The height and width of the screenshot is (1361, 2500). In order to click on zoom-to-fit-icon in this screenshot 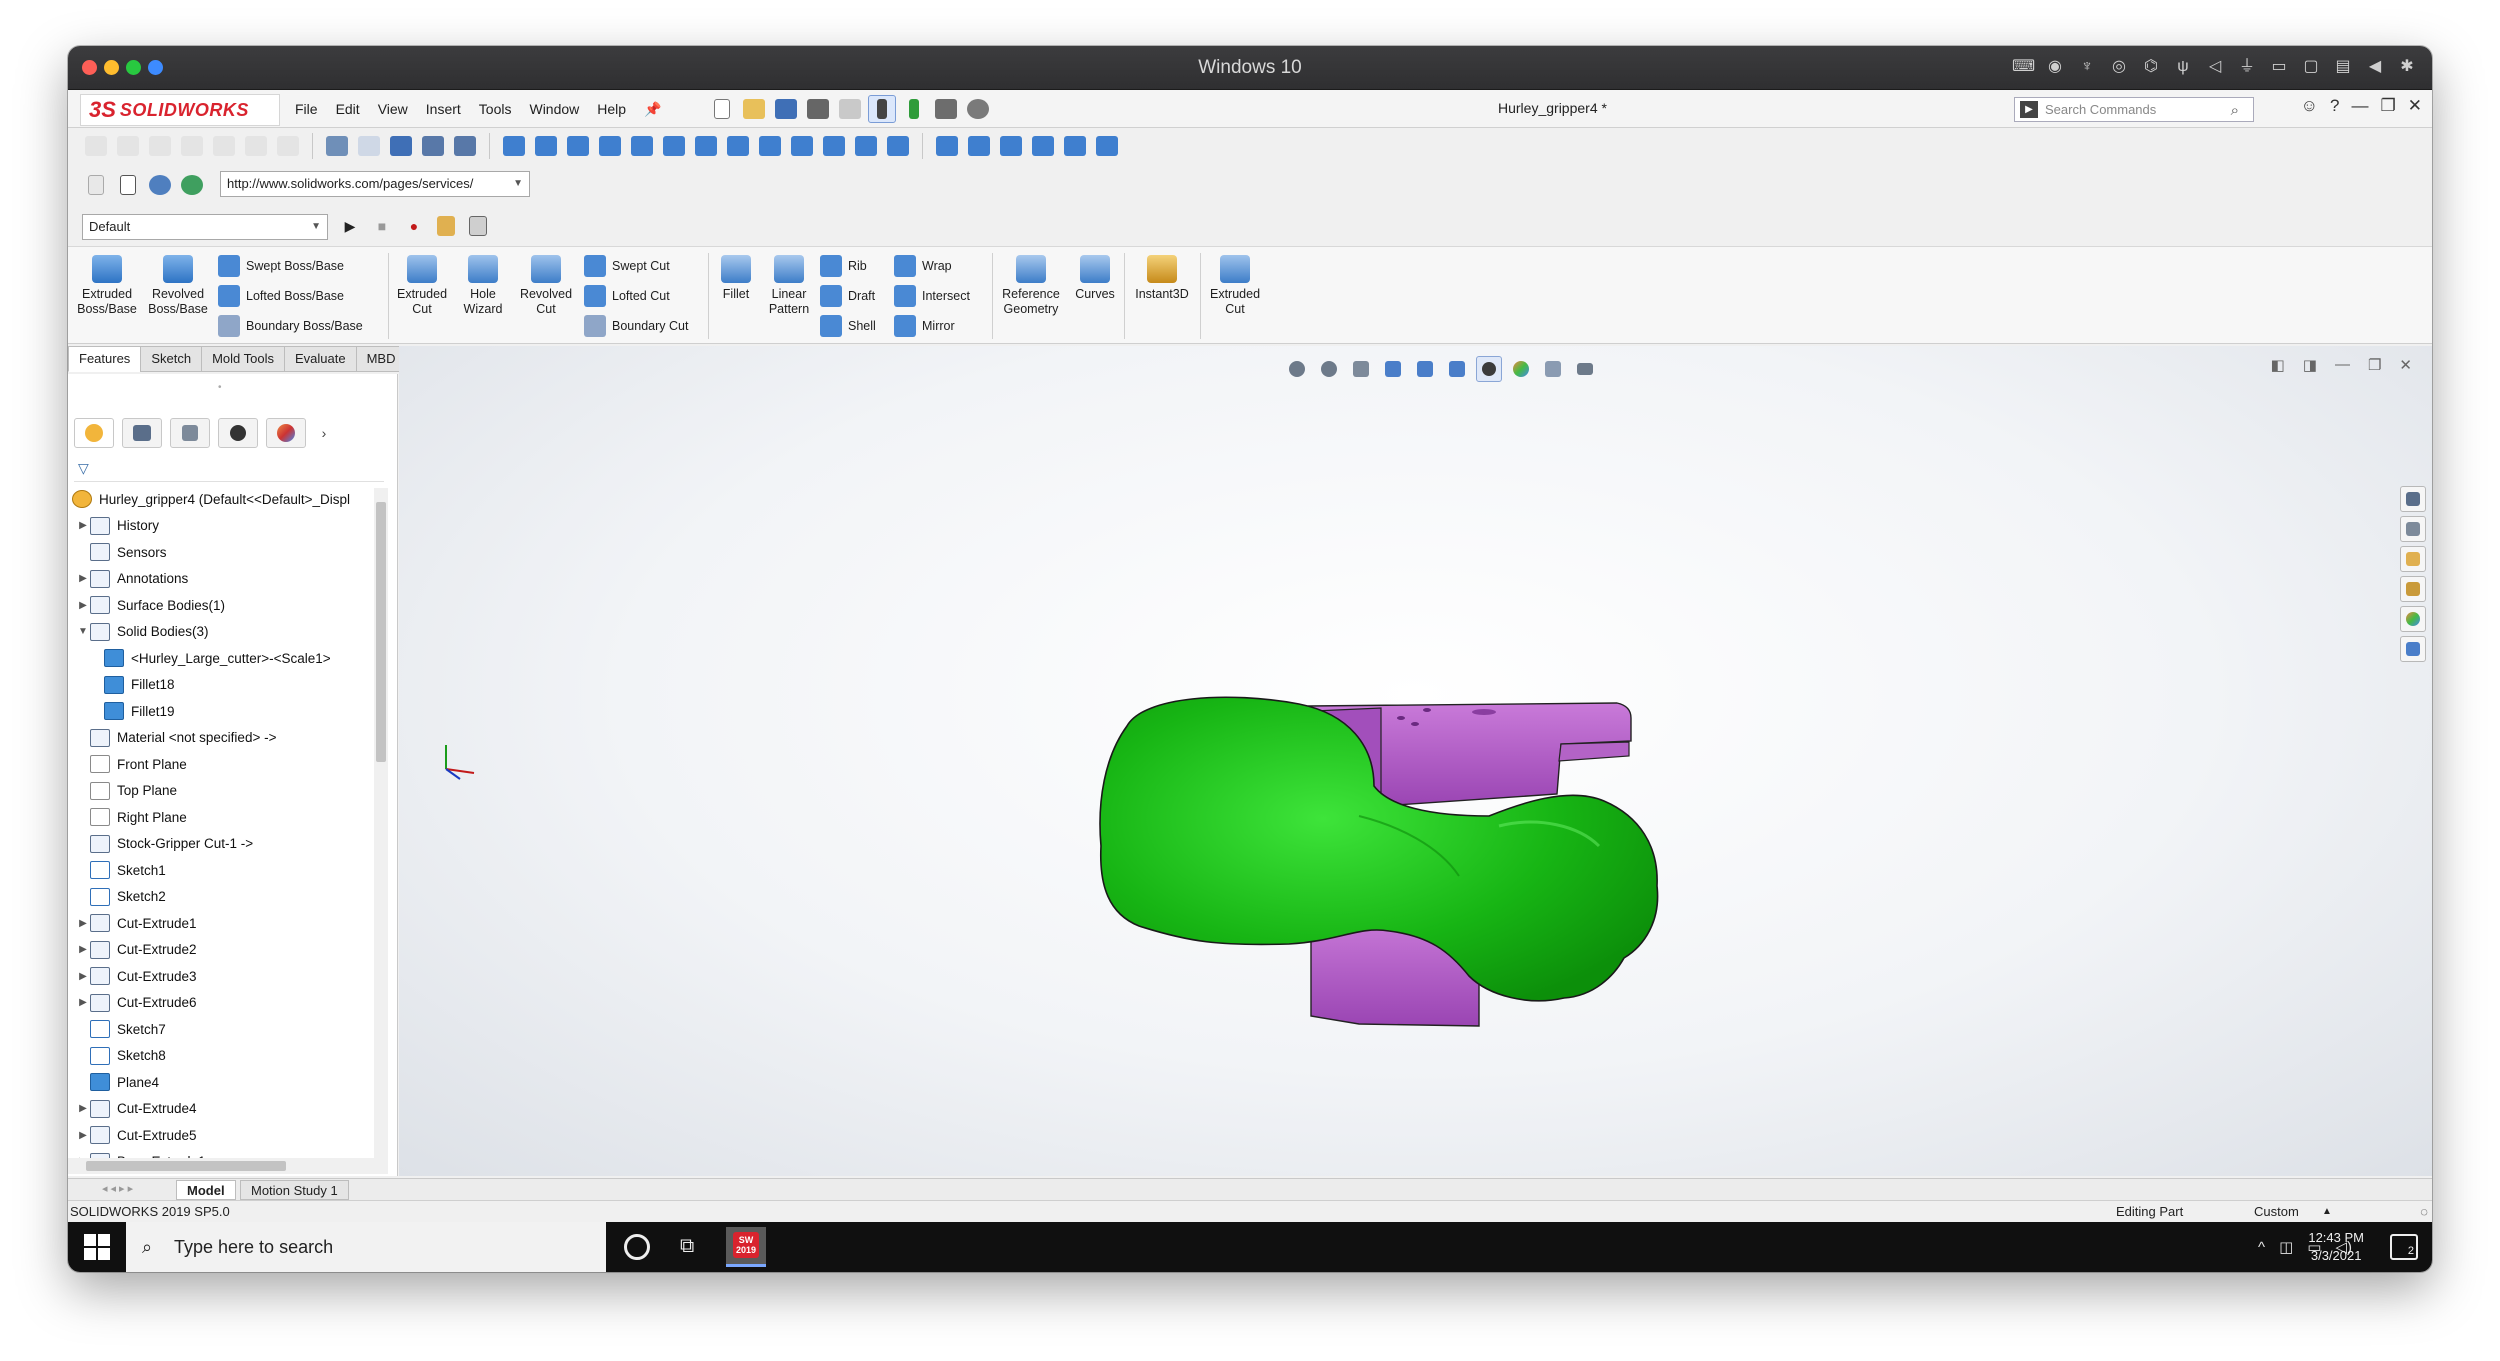, I will do `click(1297, 369)`.